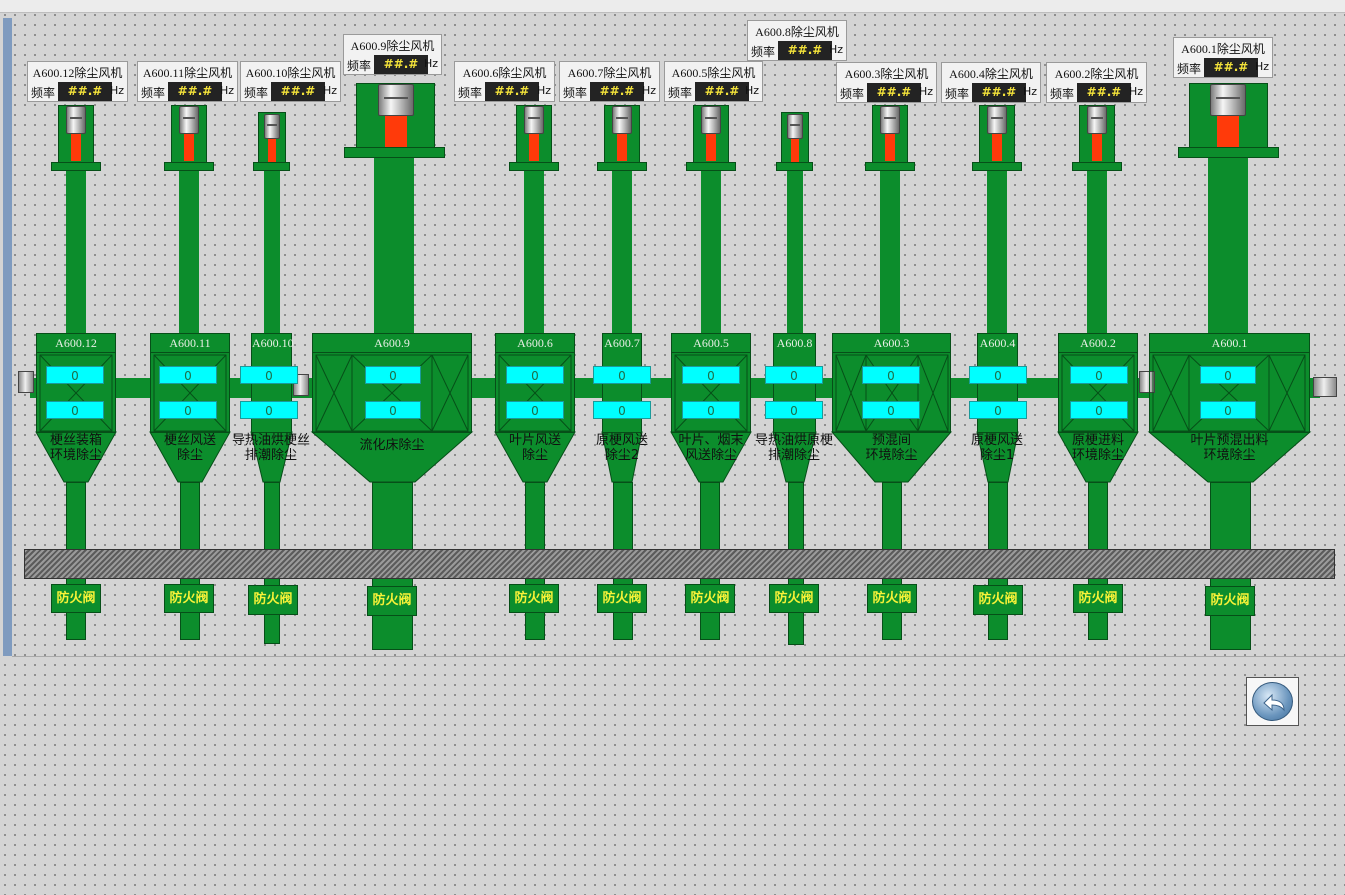 This screenshot has height=895, width=1345. I want to click on unit-name: 原梗风送 除尘2, so click(621, 448).